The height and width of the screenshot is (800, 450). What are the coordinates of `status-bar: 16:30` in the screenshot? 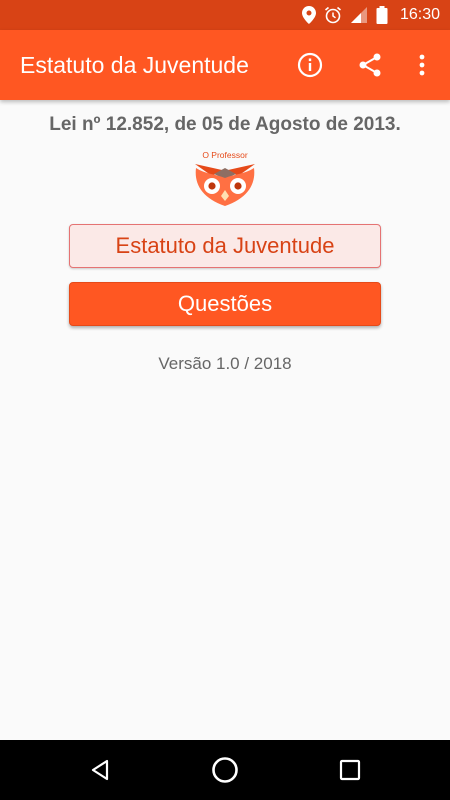 It's located at (225, 15).